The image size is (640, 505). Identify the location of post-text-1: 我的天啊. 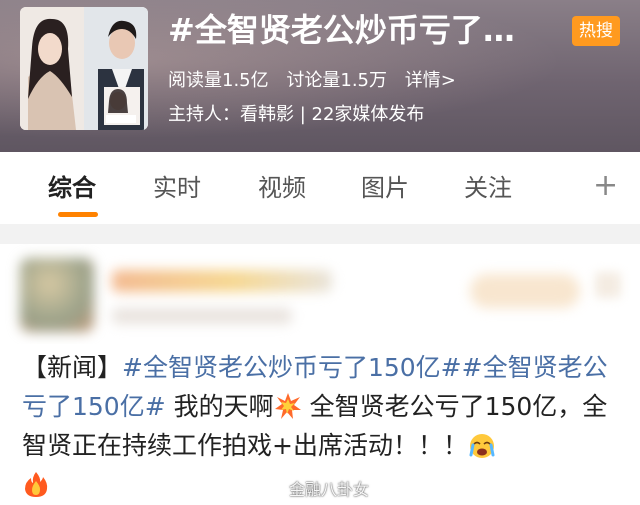
(219, 406).